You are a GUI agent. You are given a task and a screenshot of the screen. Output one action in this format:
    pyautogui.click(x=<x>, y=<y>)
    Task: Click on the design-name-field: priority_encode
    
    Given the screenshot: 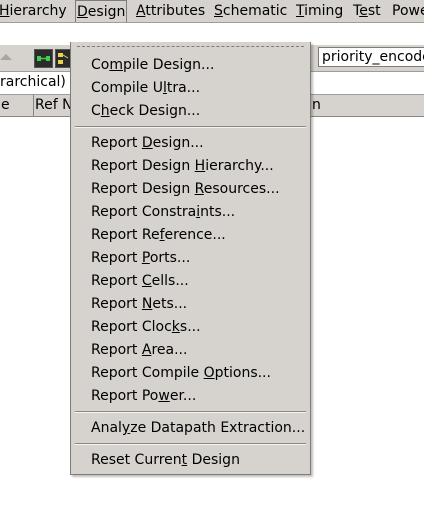 What is the action you would take?
    pyautogui.click(x=371, y=57)
    